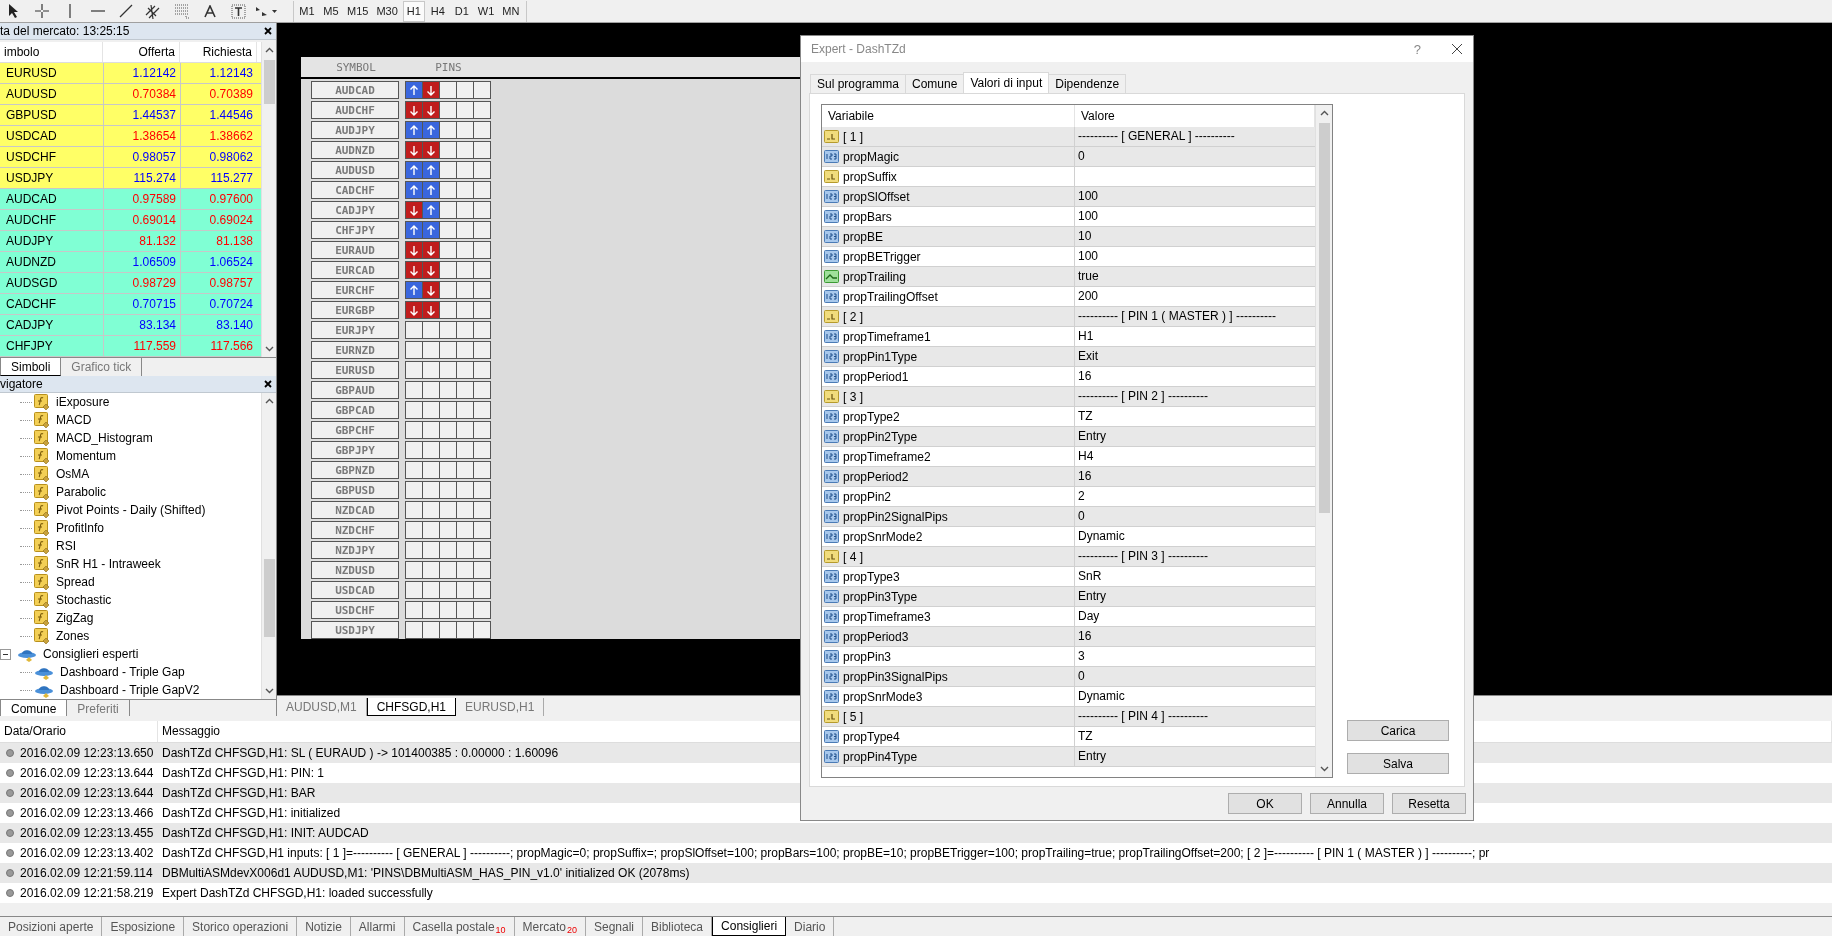  What do you see at coordinates (1429, 803) in the screenshot?
I see `dialog-button: Resetta` at bounding box center [1429, 803].